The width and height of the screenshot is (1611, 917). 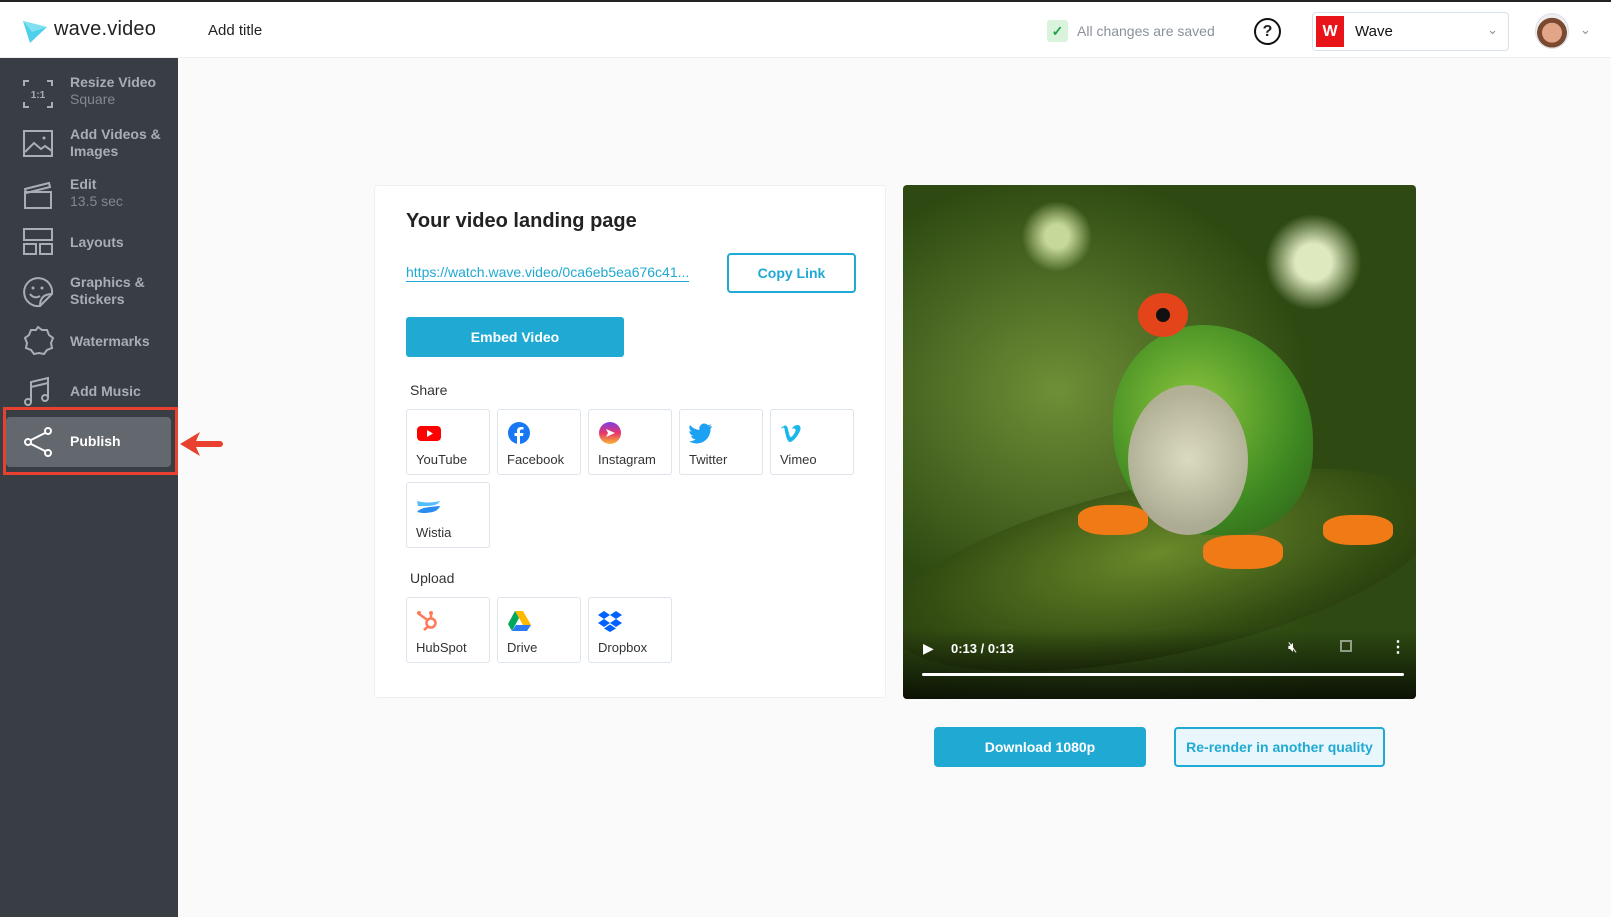 I want to click on layout-icon, so click(x=38, y=241).